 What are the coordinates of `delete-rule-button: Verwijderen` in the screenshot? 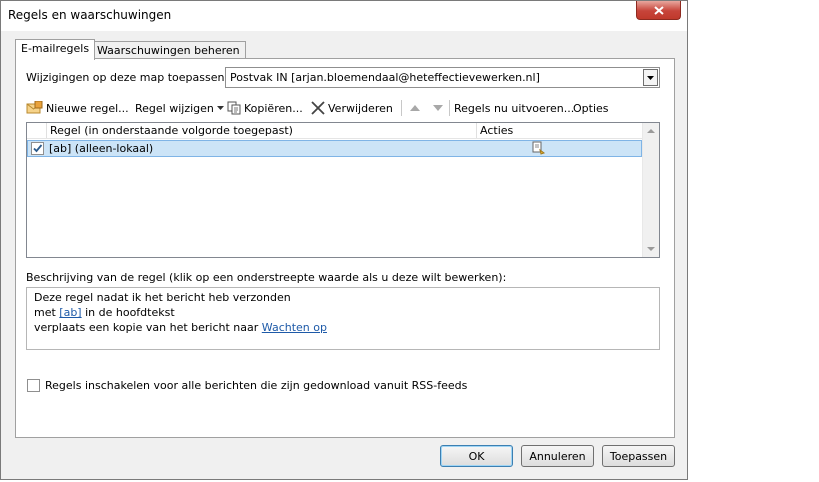 It's located at (352, 108).